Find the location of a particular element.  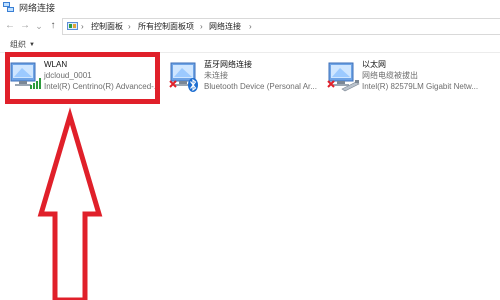

annotation-arrow is located at coordinates (70, 203).